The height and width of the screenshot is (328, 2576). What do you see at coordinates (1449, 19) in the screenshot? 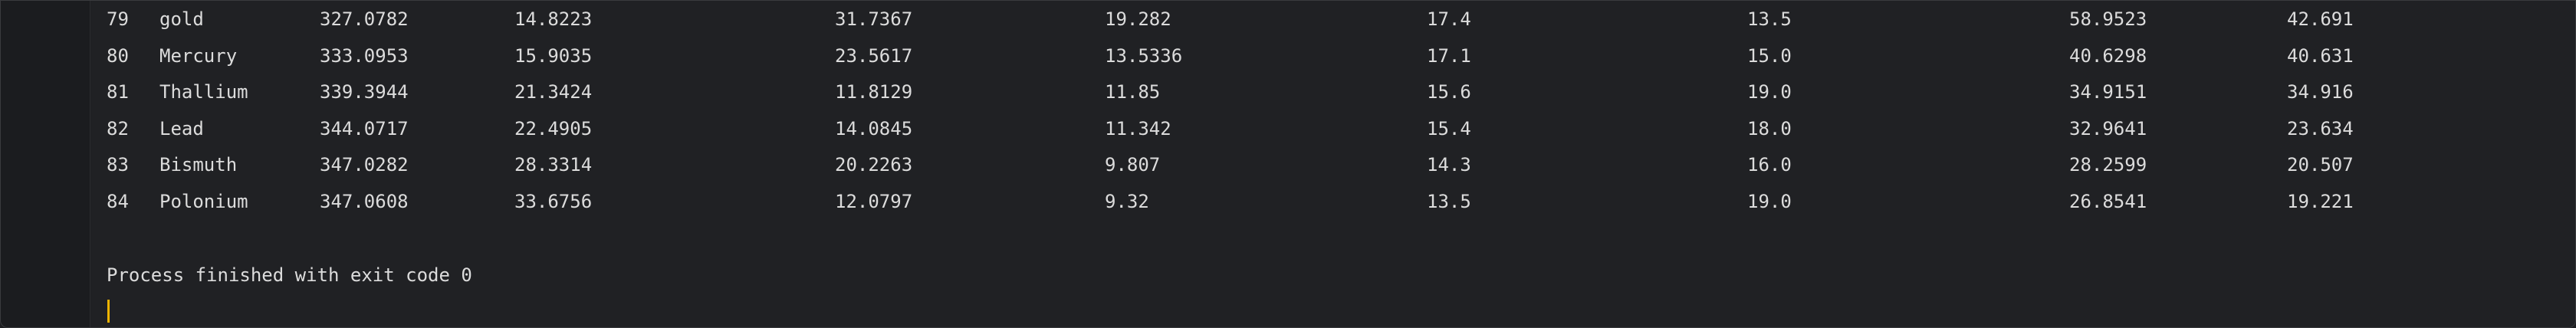
I see `output-cell: 17.4` at bounding box center [1449, 19].